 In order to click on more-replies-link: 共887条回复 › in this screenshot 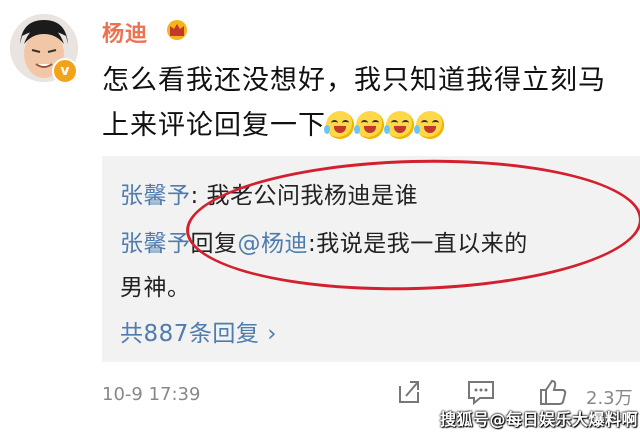, I will do `click(198, 331)`.